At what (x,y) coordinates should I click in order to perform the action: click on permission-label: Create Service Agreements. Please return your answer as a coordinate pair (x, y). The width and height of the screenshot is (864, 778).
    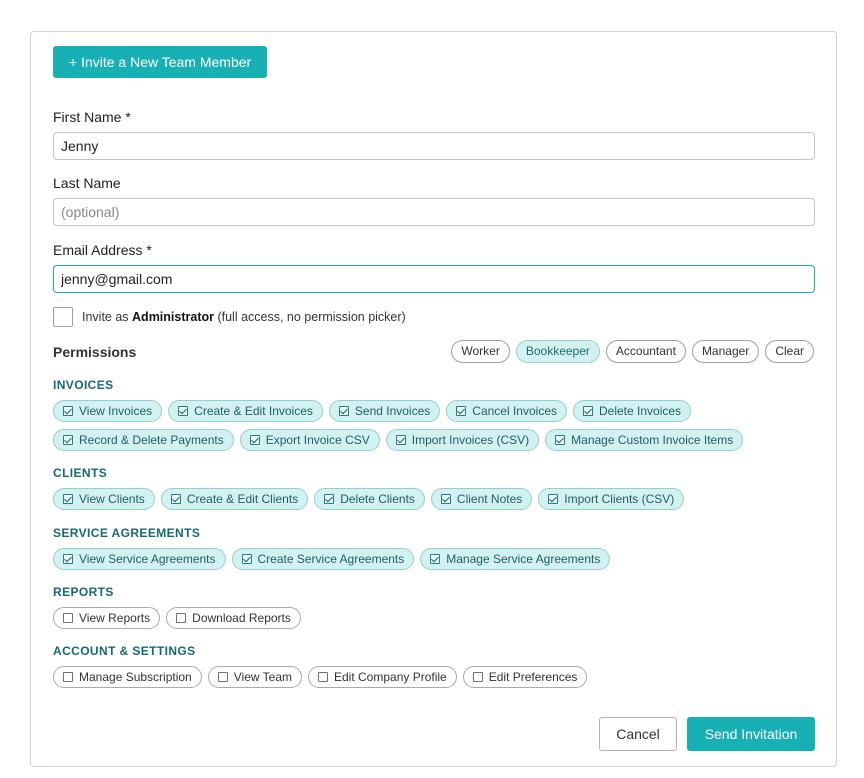
    Looking at the image, I should click on (331, 559).